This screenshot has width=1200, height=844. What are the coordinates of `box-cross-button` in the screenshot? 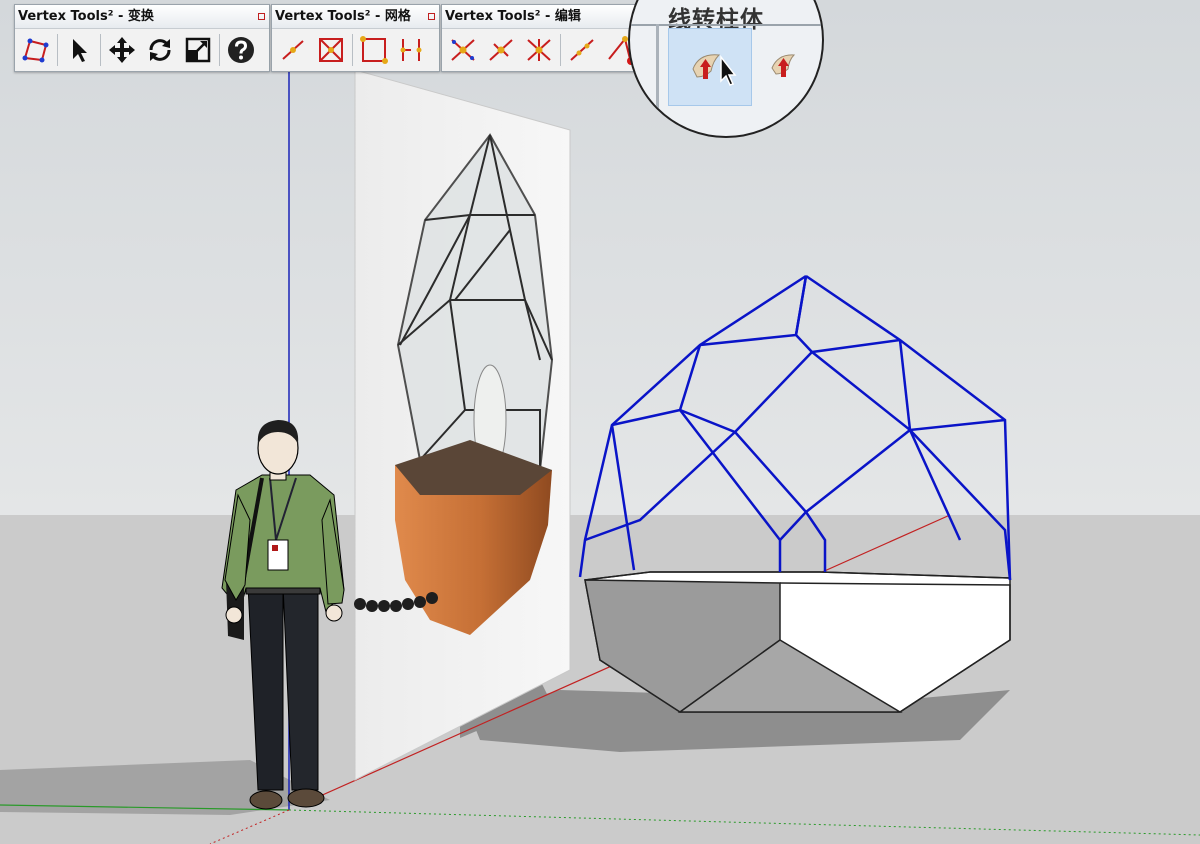 It's located at (331, 50).